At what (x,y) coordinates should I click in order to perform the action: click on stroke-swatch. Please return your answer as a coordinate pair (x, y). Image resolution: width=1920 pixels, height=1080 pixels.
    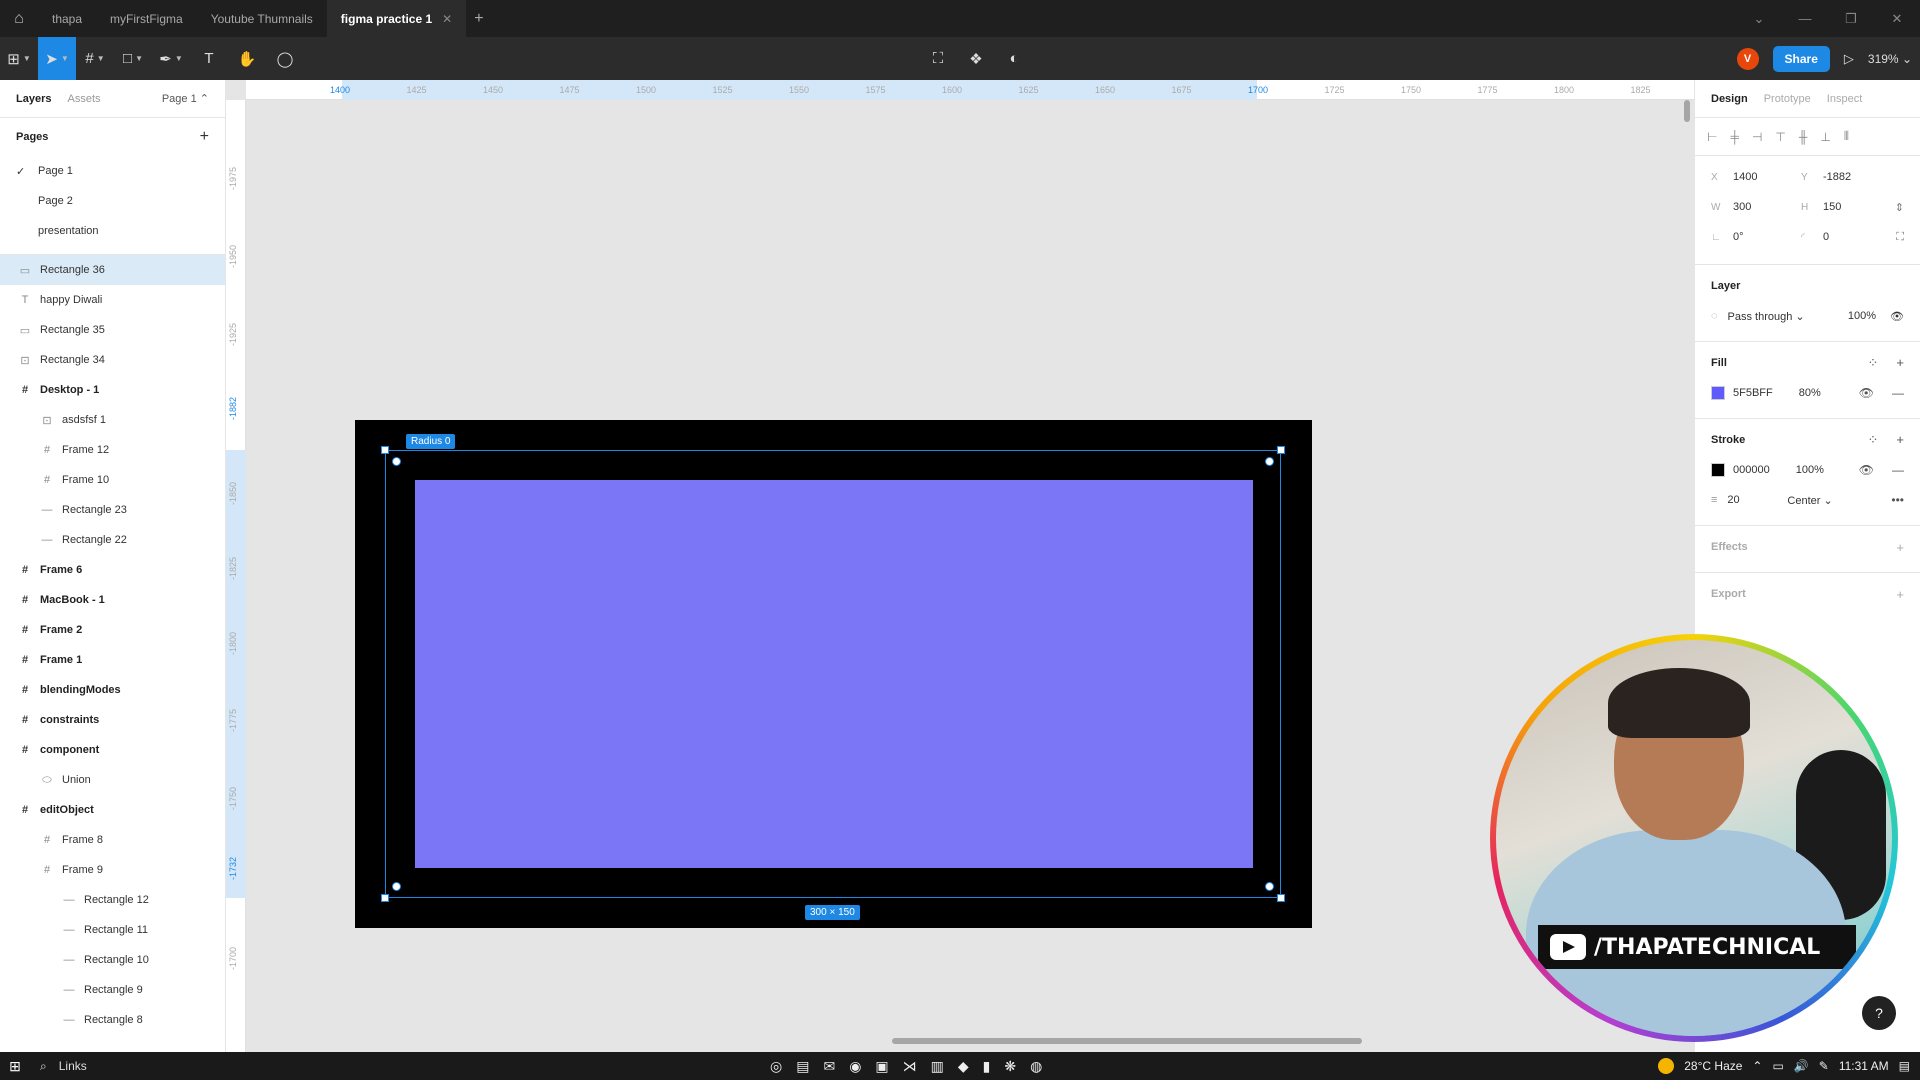
    Looking at the image, I should click on (1718, 470).